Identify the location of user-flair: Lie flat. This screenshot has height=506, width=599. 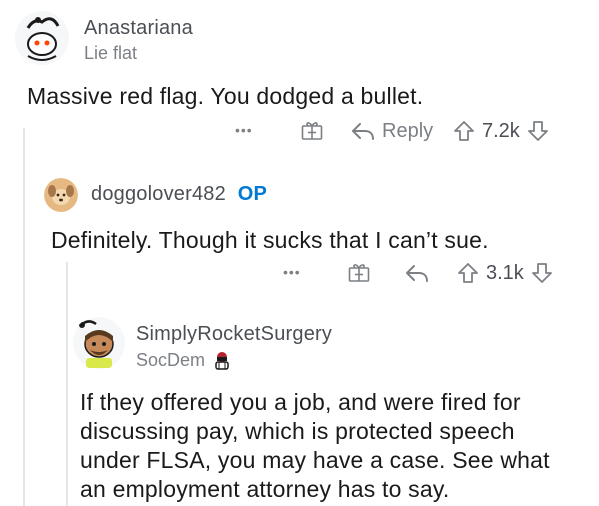
(111, 53).